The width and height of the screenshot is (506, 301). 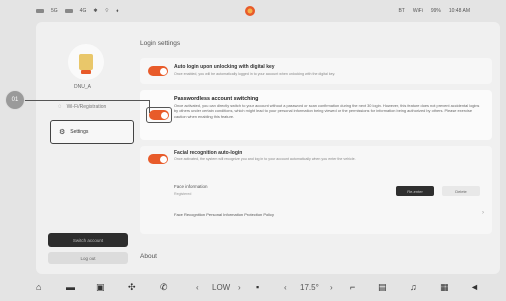 What do you see at coordinates (79, 132) in the screenshot?
I see `sidebar-item-label: Settings` at bounding box center [79, 132].